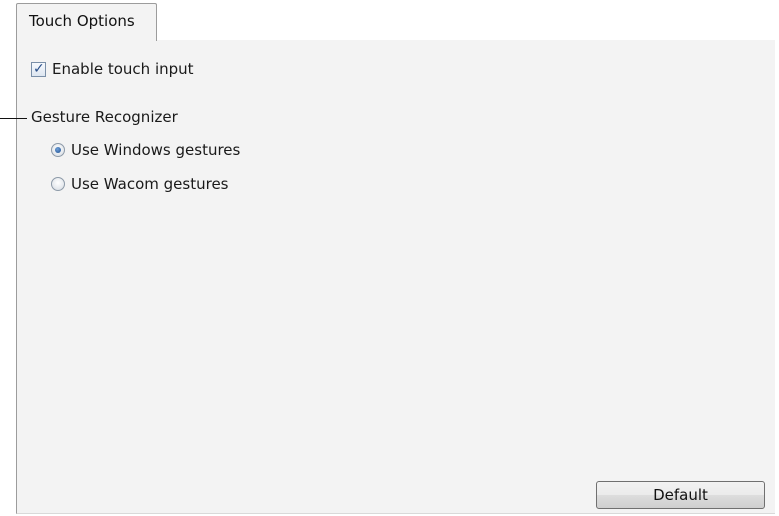 The height and width of the screenshot is (516, 779). I want to click on default-button: Default, so click(680, 495).